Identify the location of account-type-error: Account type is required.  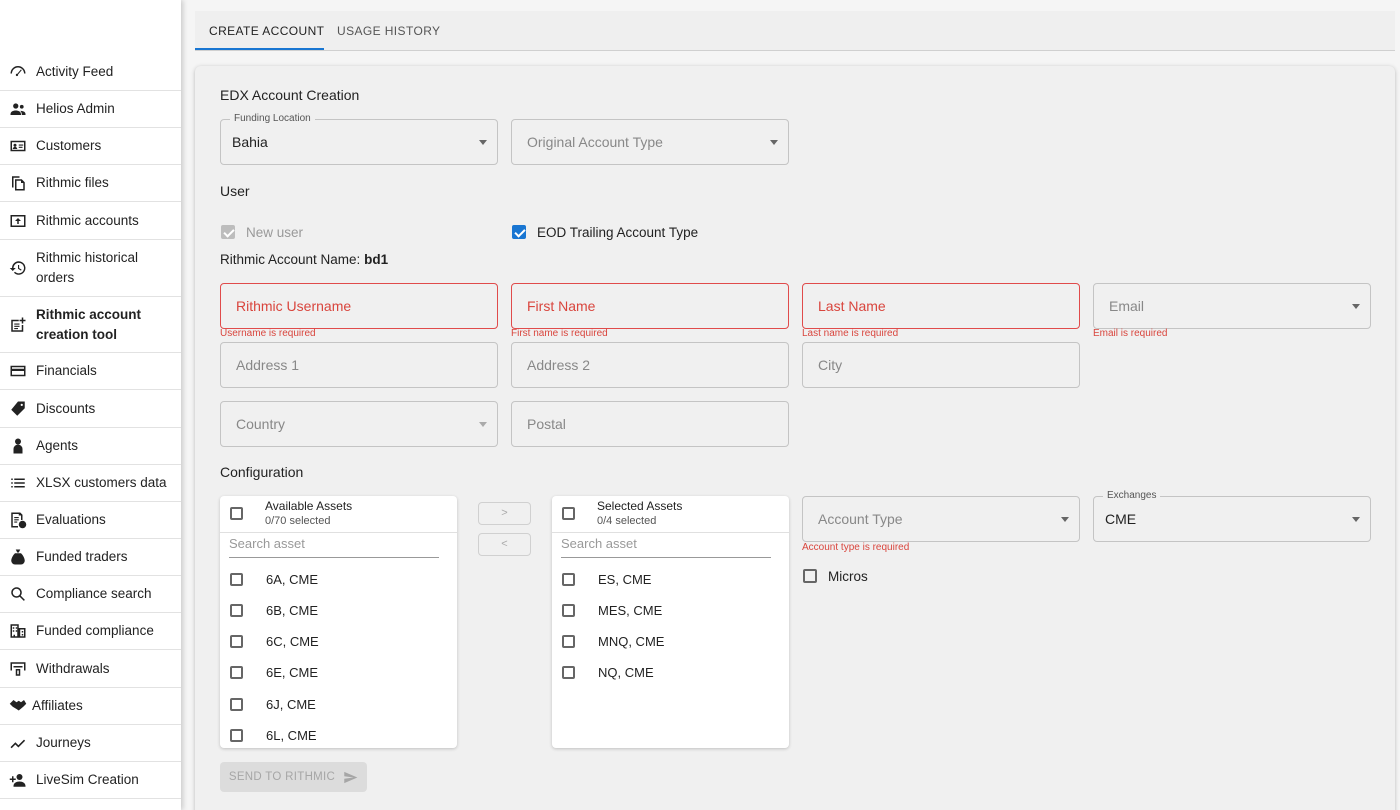
(856, 547).